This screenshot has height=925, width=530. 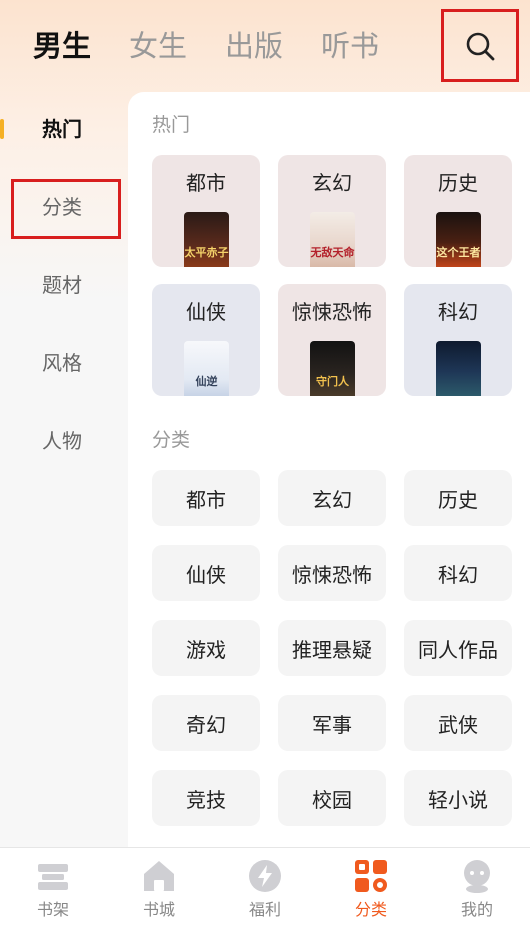 I want to click on nav-label: 我的, so click(x=476, y=909).